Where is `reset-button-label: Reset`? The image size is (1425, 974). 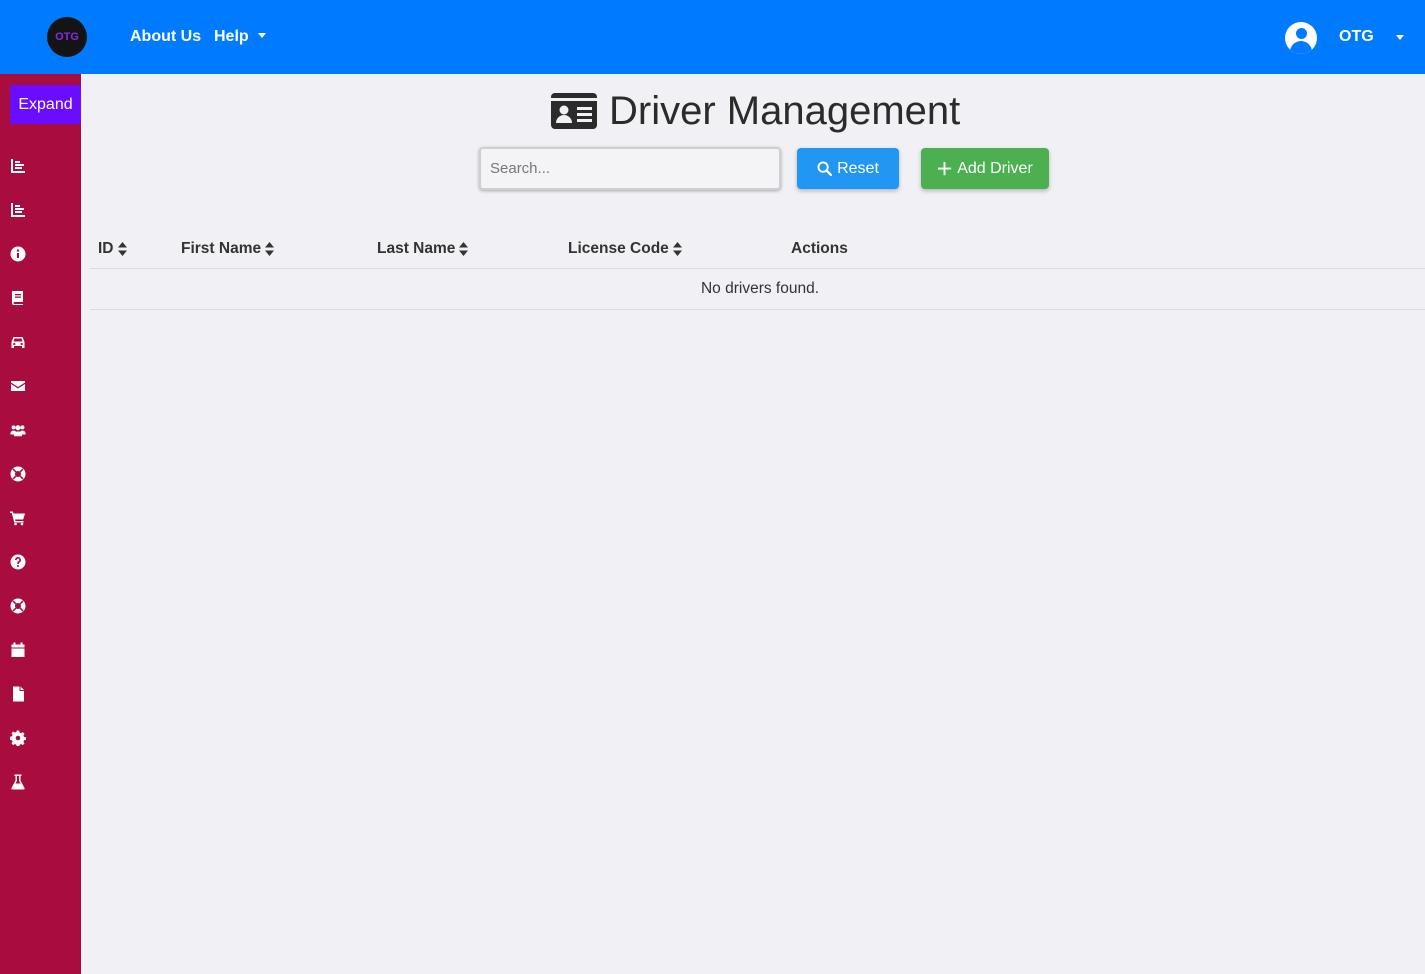
reset-button-label: Reset is located at coordinates (858, 168).